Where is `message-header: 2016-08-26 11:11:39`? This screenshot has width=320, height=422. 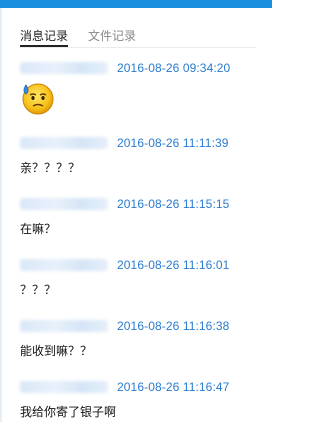 message-header: 2016-08-26 11:11:39 is located at coordinates (138, 143).